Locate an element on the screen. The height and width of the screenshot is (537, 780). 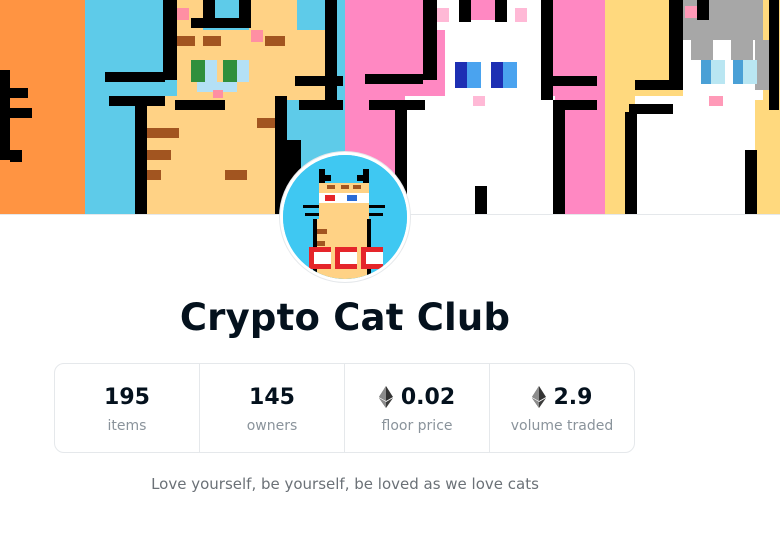
stat-floor-price: 0.02 floor price is located at coordinates (417, 408).